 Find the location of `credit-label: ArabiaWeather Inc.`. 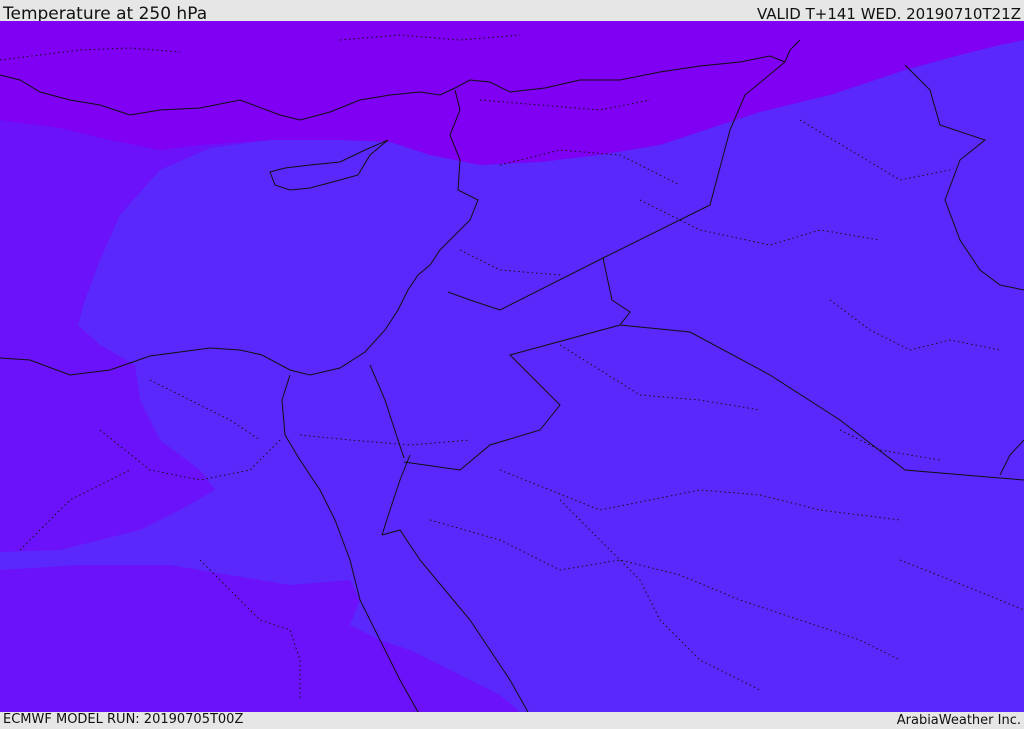

credit-label: ArabiaWeather Inc. is located at coordinates (958, 720).